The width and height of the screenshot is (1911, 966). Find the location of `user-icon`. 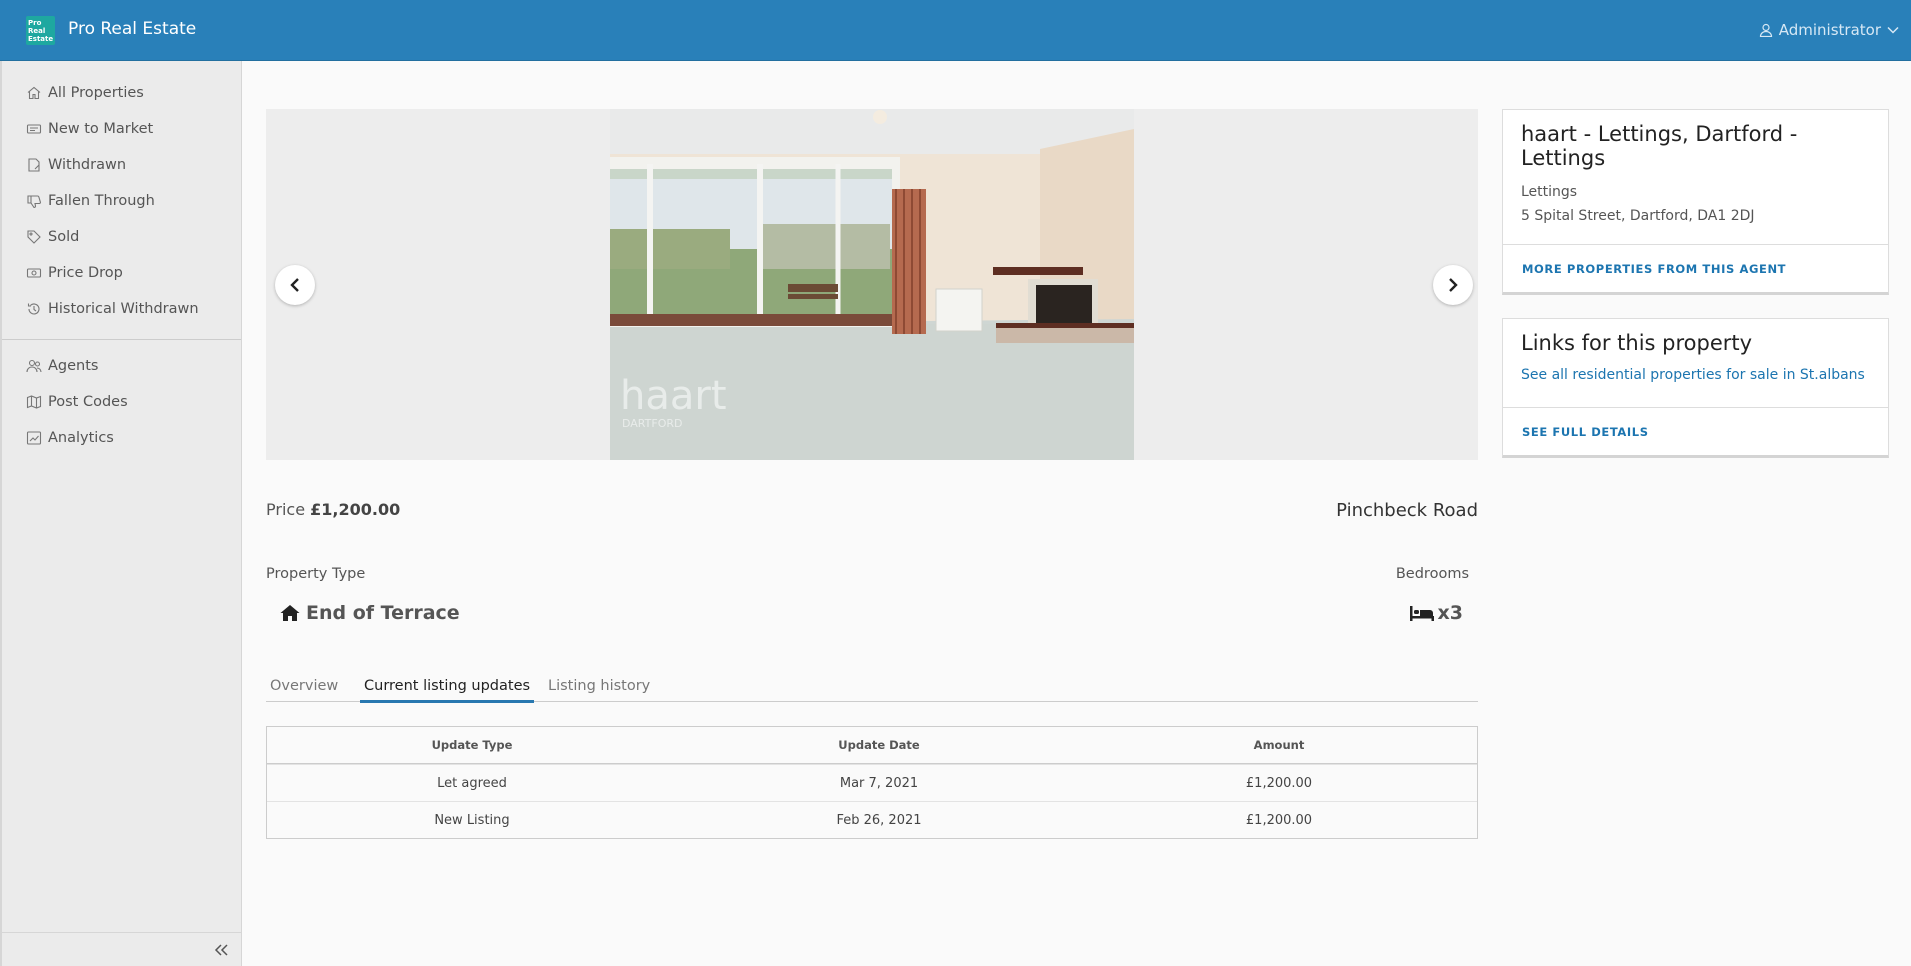

user-icon is located at coordinates (1765, 30).